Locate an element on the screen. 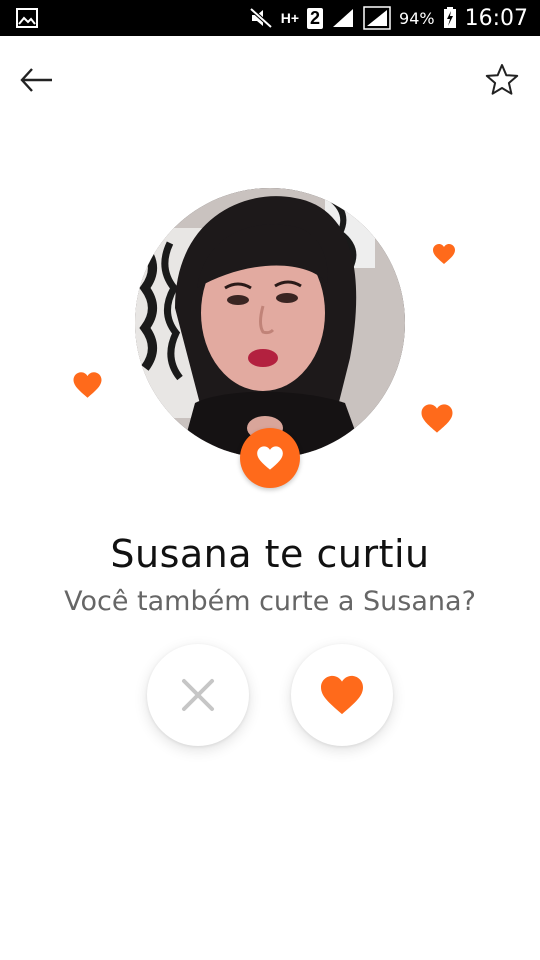  favorite-button is located at coordinates (502, 80).